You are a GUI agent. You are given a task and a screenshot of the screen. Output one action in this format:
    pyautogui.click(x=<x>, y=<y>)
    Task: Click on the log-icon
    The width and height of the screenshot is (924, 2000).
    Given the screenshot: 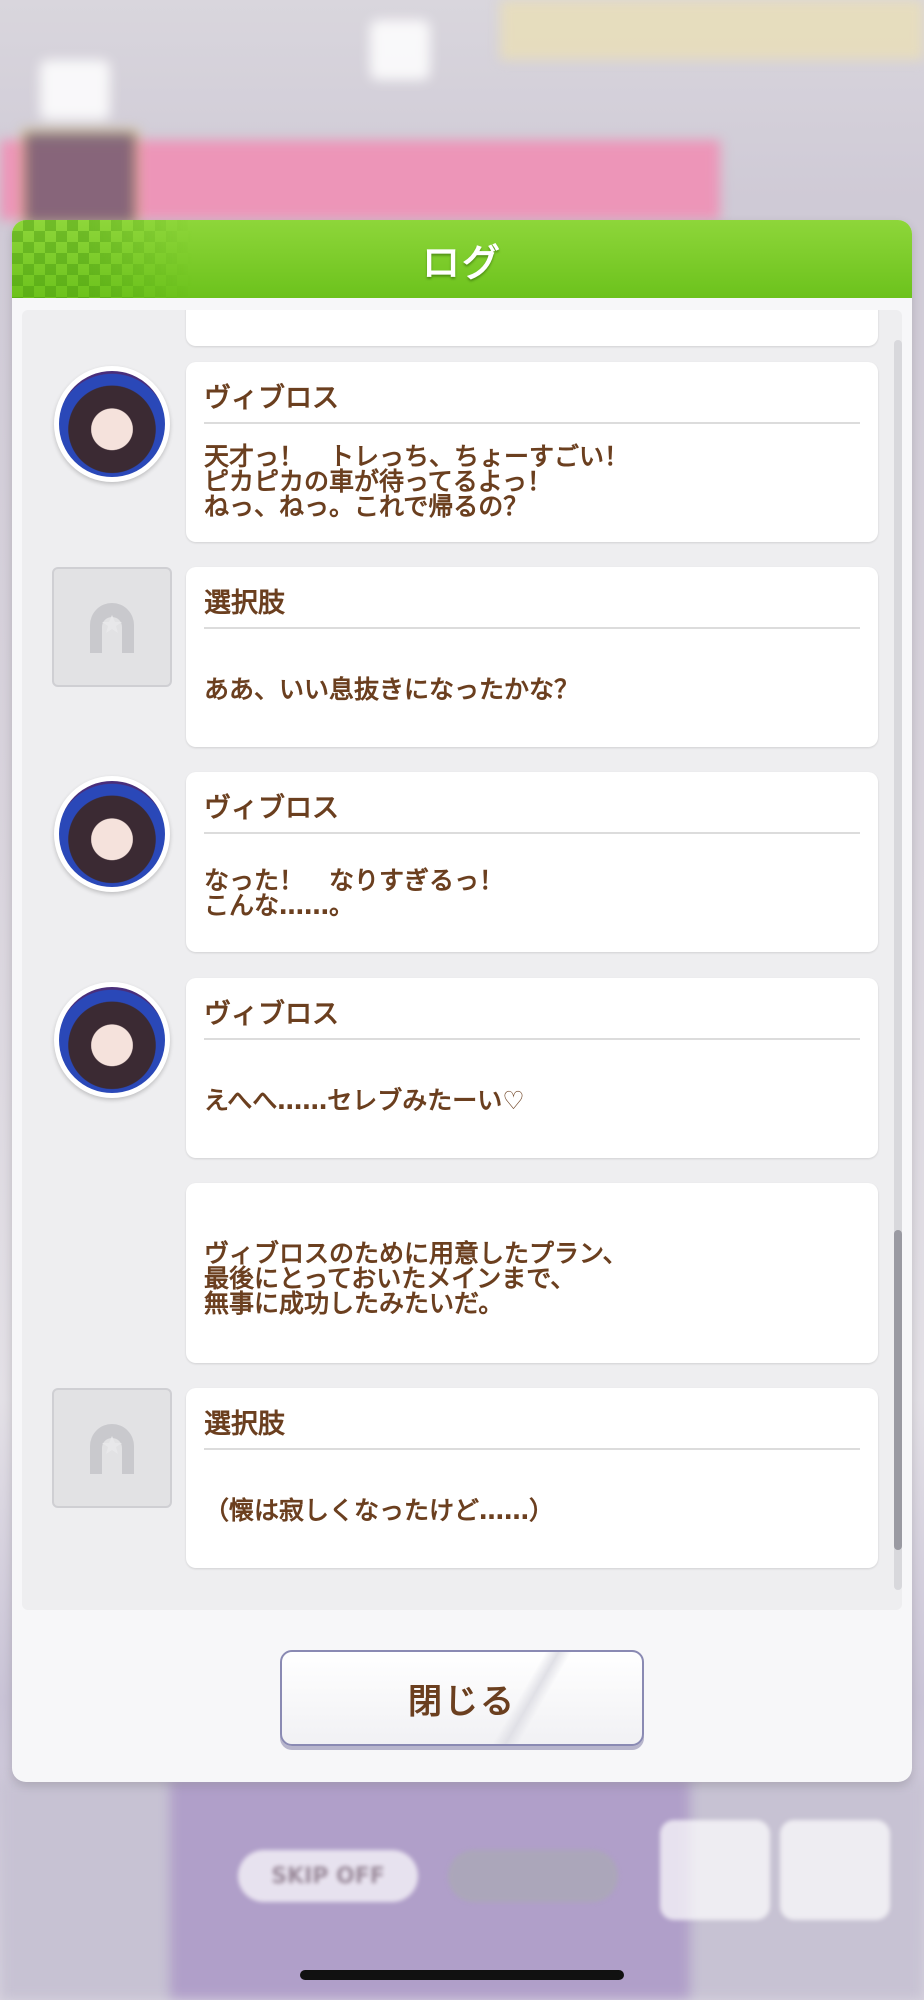 What is the action you would take?
    pyautogui.click(x=715, y=1870)
    